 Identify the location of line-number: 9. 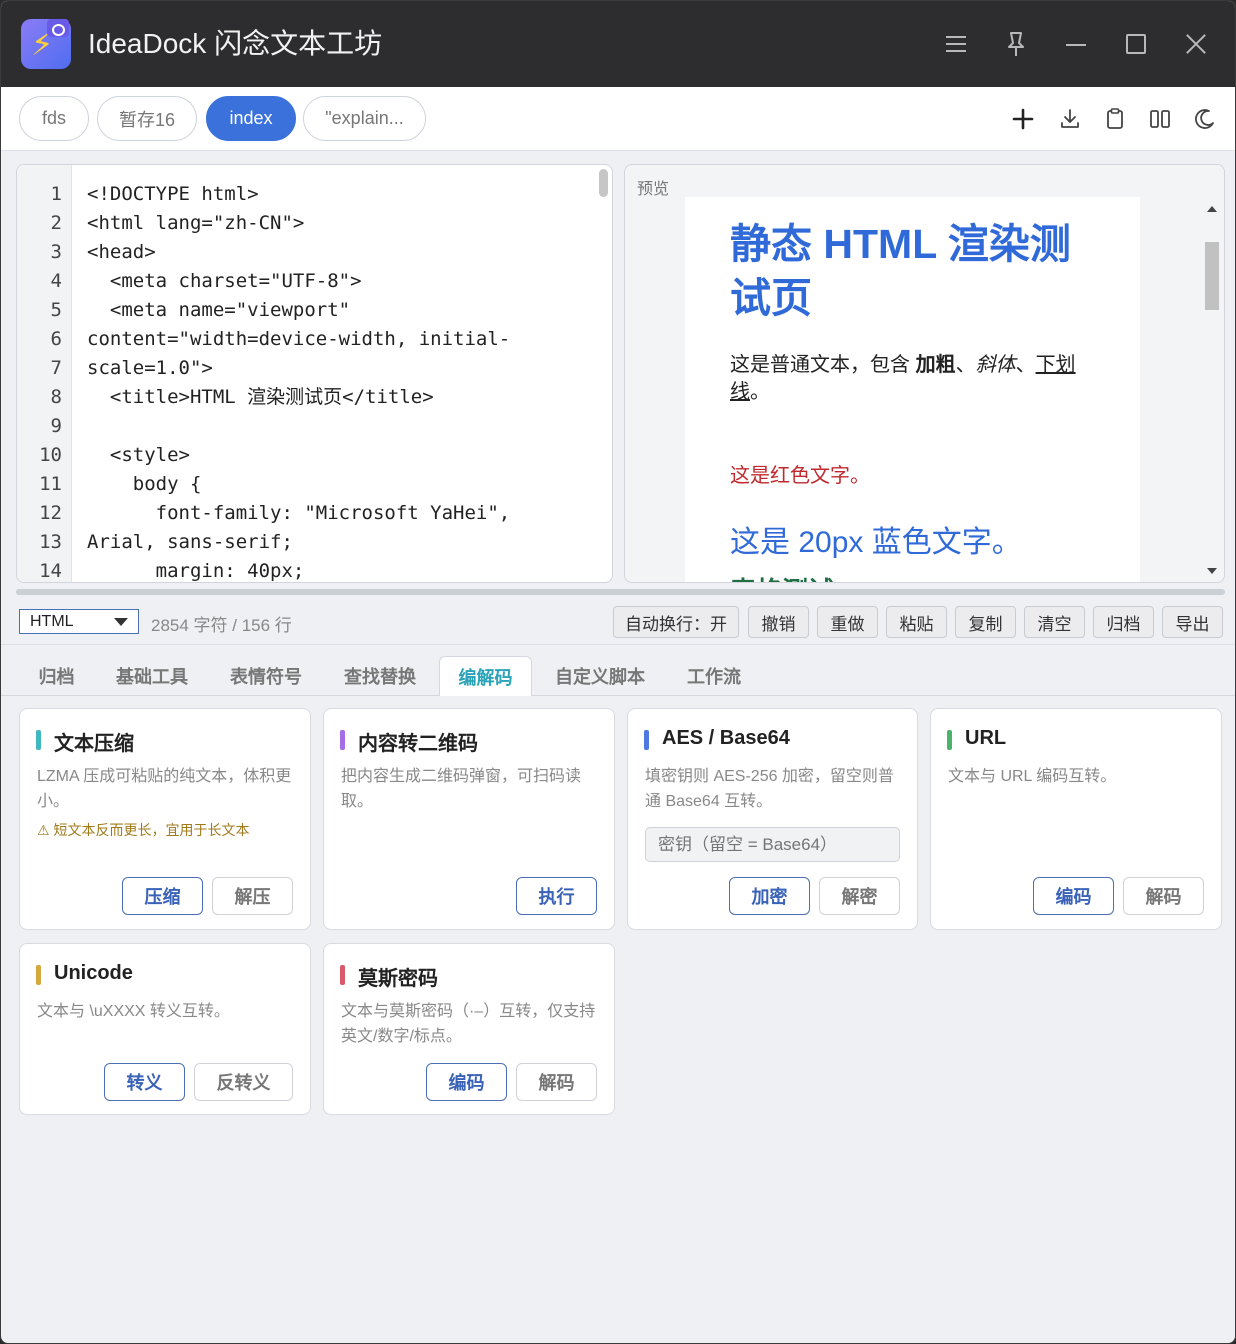
(56, 426).